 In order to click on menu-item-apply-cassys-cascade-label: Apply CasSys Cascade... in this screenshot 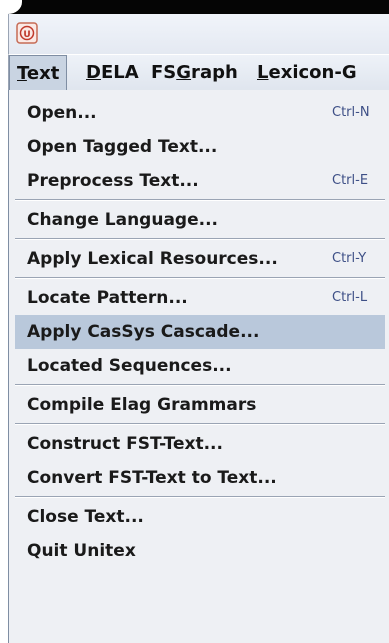, I will do `click(143, 332)`.